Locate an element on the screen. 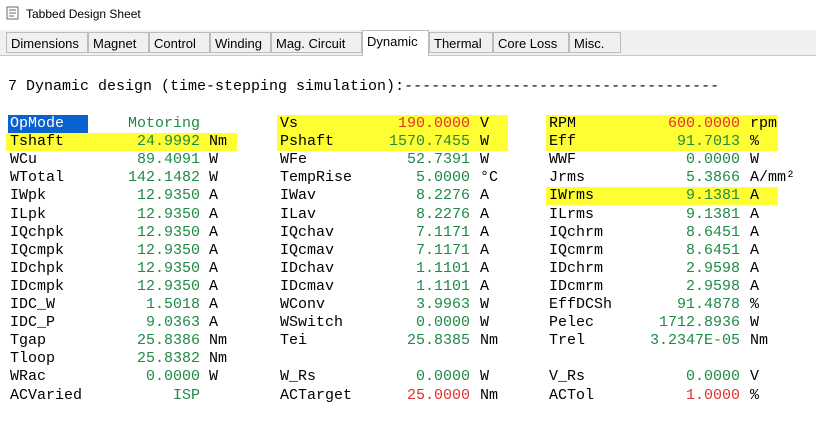 Image resolution: width=816 pixels, height=423 pixels. param-unit: rpm is located at coordinates (764, 123).